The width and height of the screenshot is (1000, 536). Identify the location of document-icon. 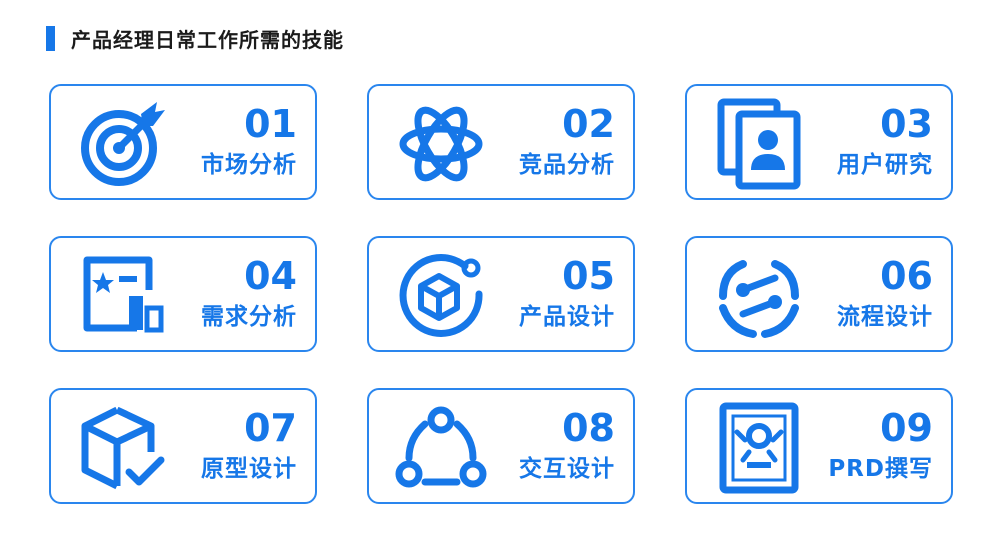
(759, 448).